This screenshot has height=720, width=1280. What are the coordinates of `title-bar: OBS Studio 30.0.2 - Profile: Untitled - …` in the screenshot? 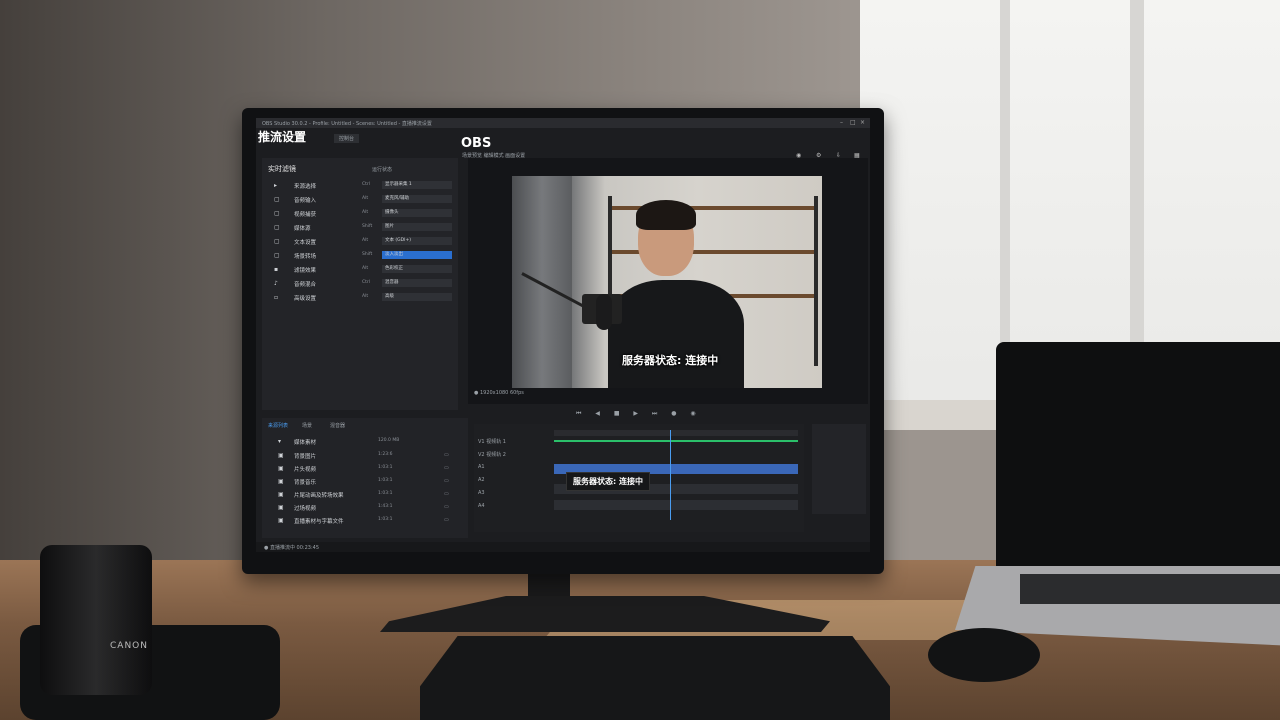 It's located at (563, 123).